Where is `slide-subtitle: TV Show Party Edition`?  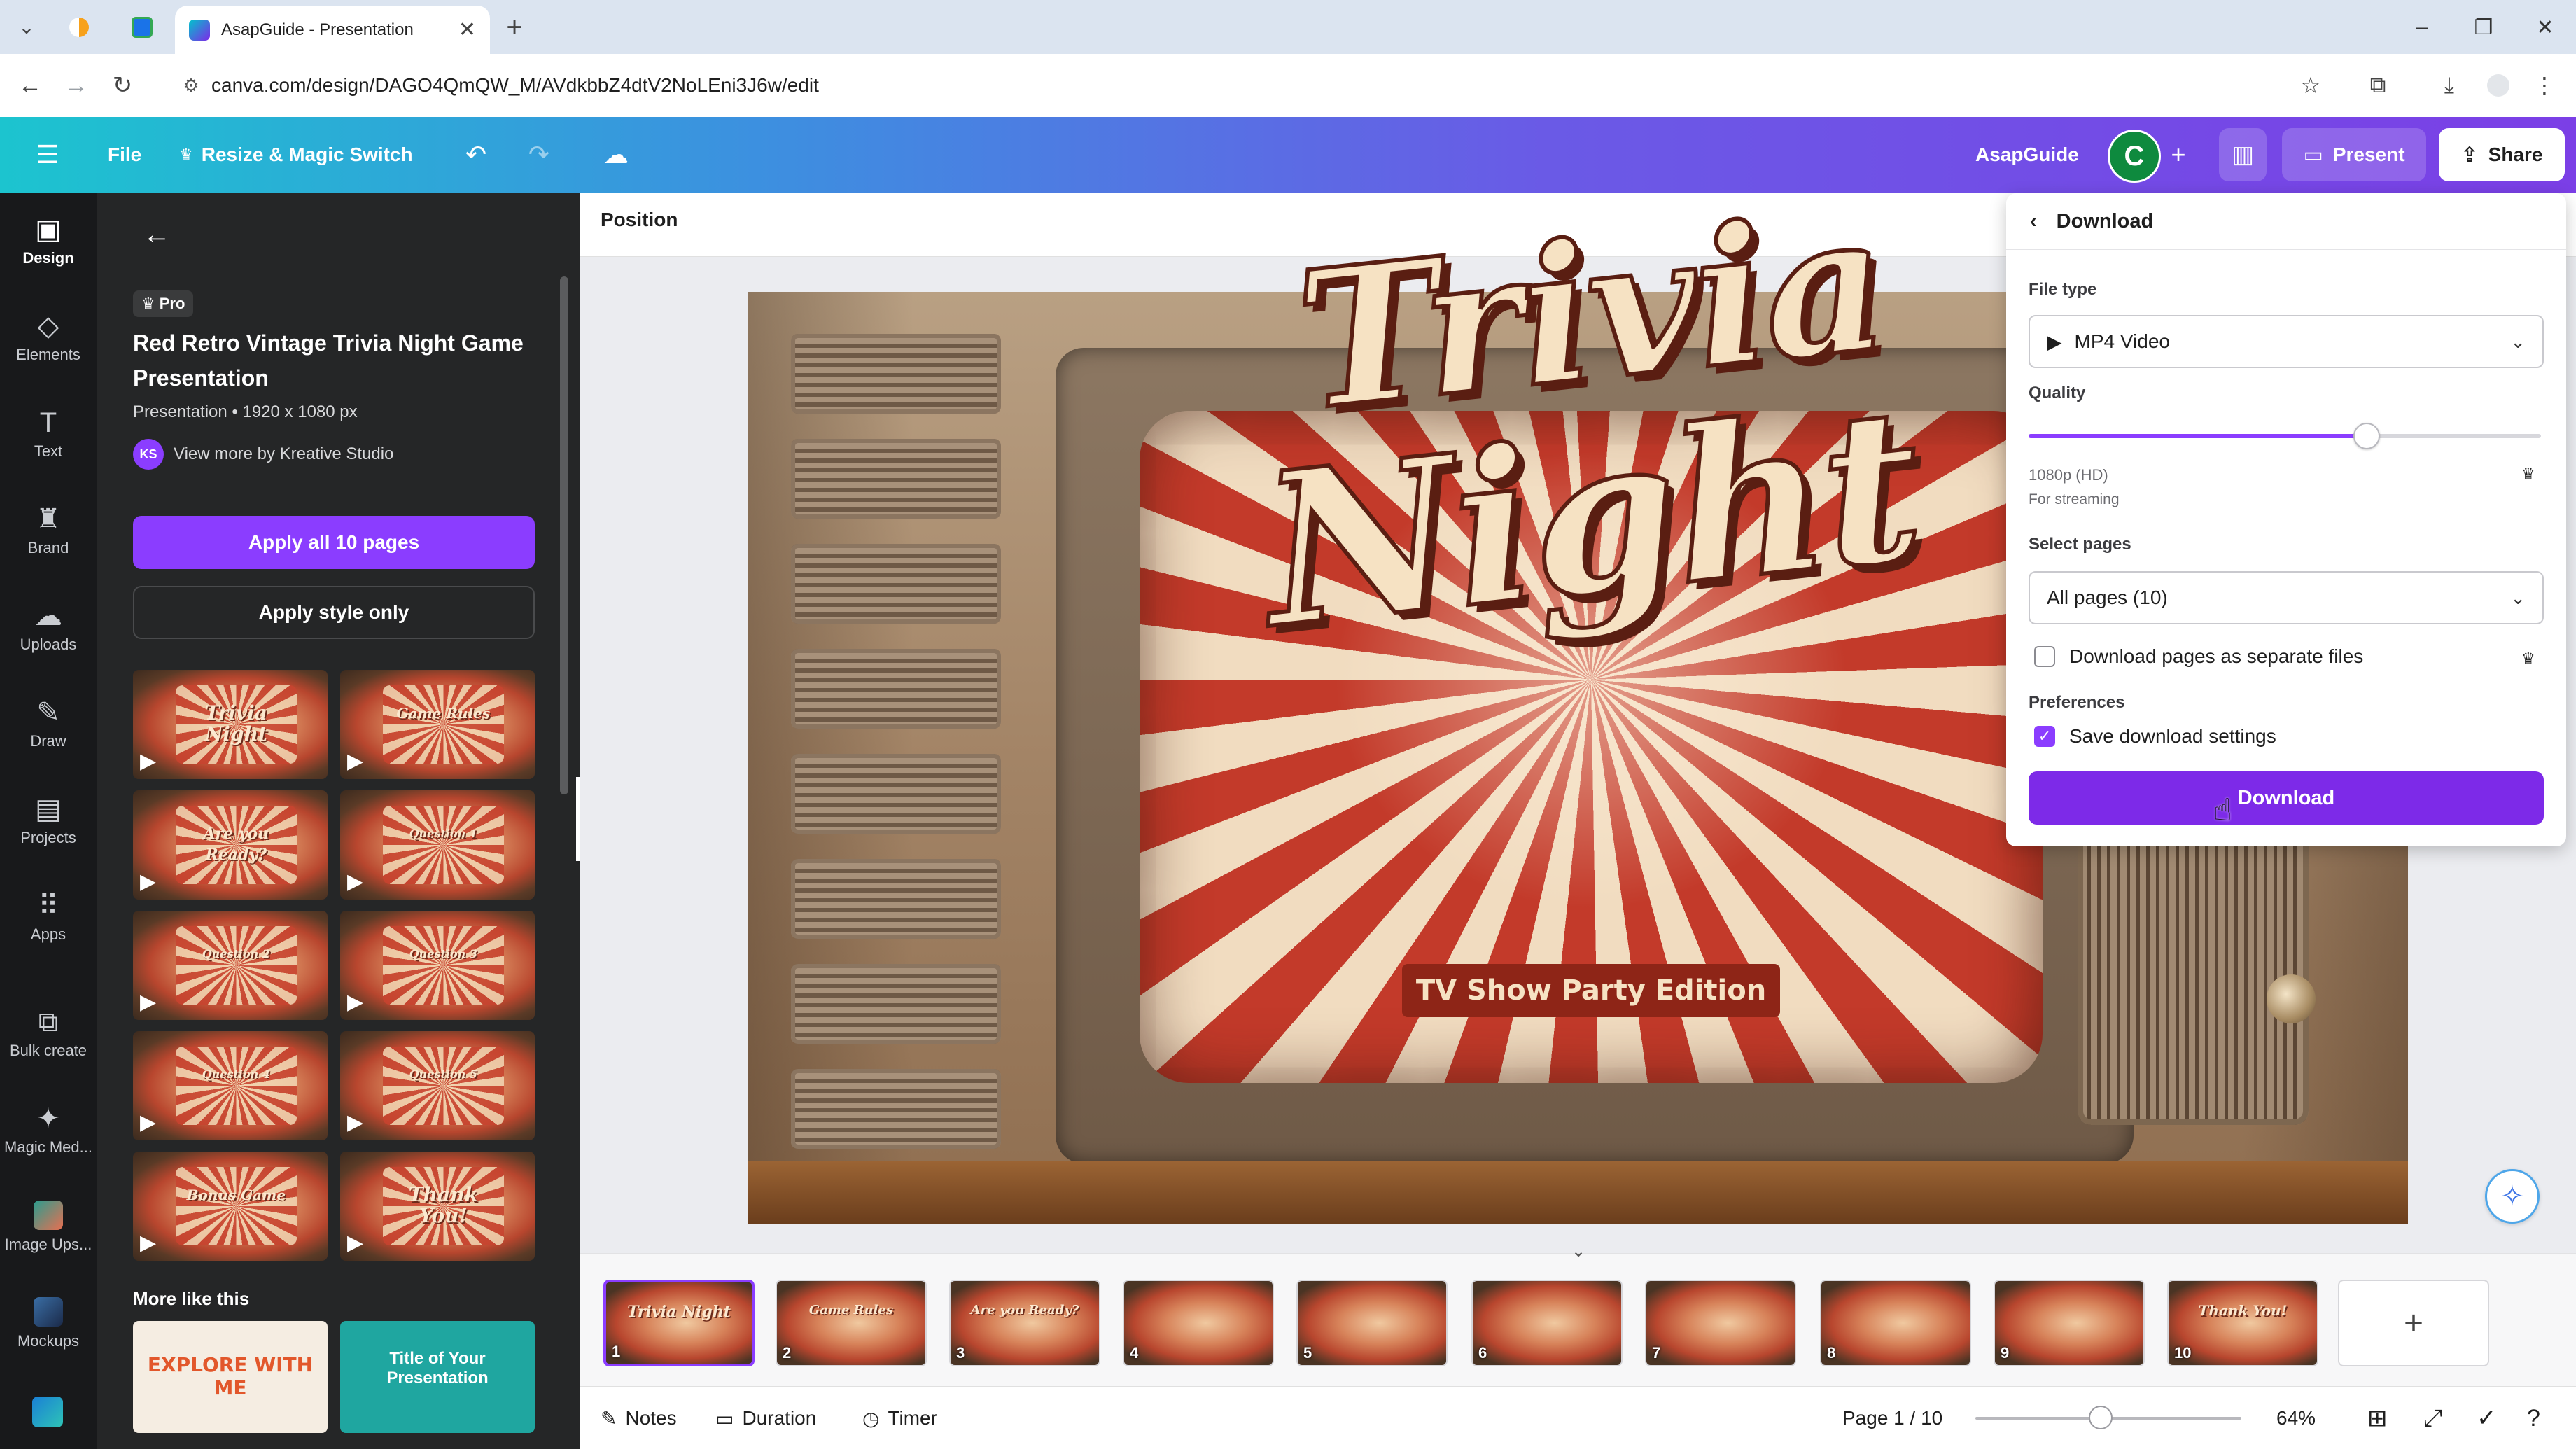 slide-subtitle: TV Show Party Edition is located at coordinates (1591, 990).